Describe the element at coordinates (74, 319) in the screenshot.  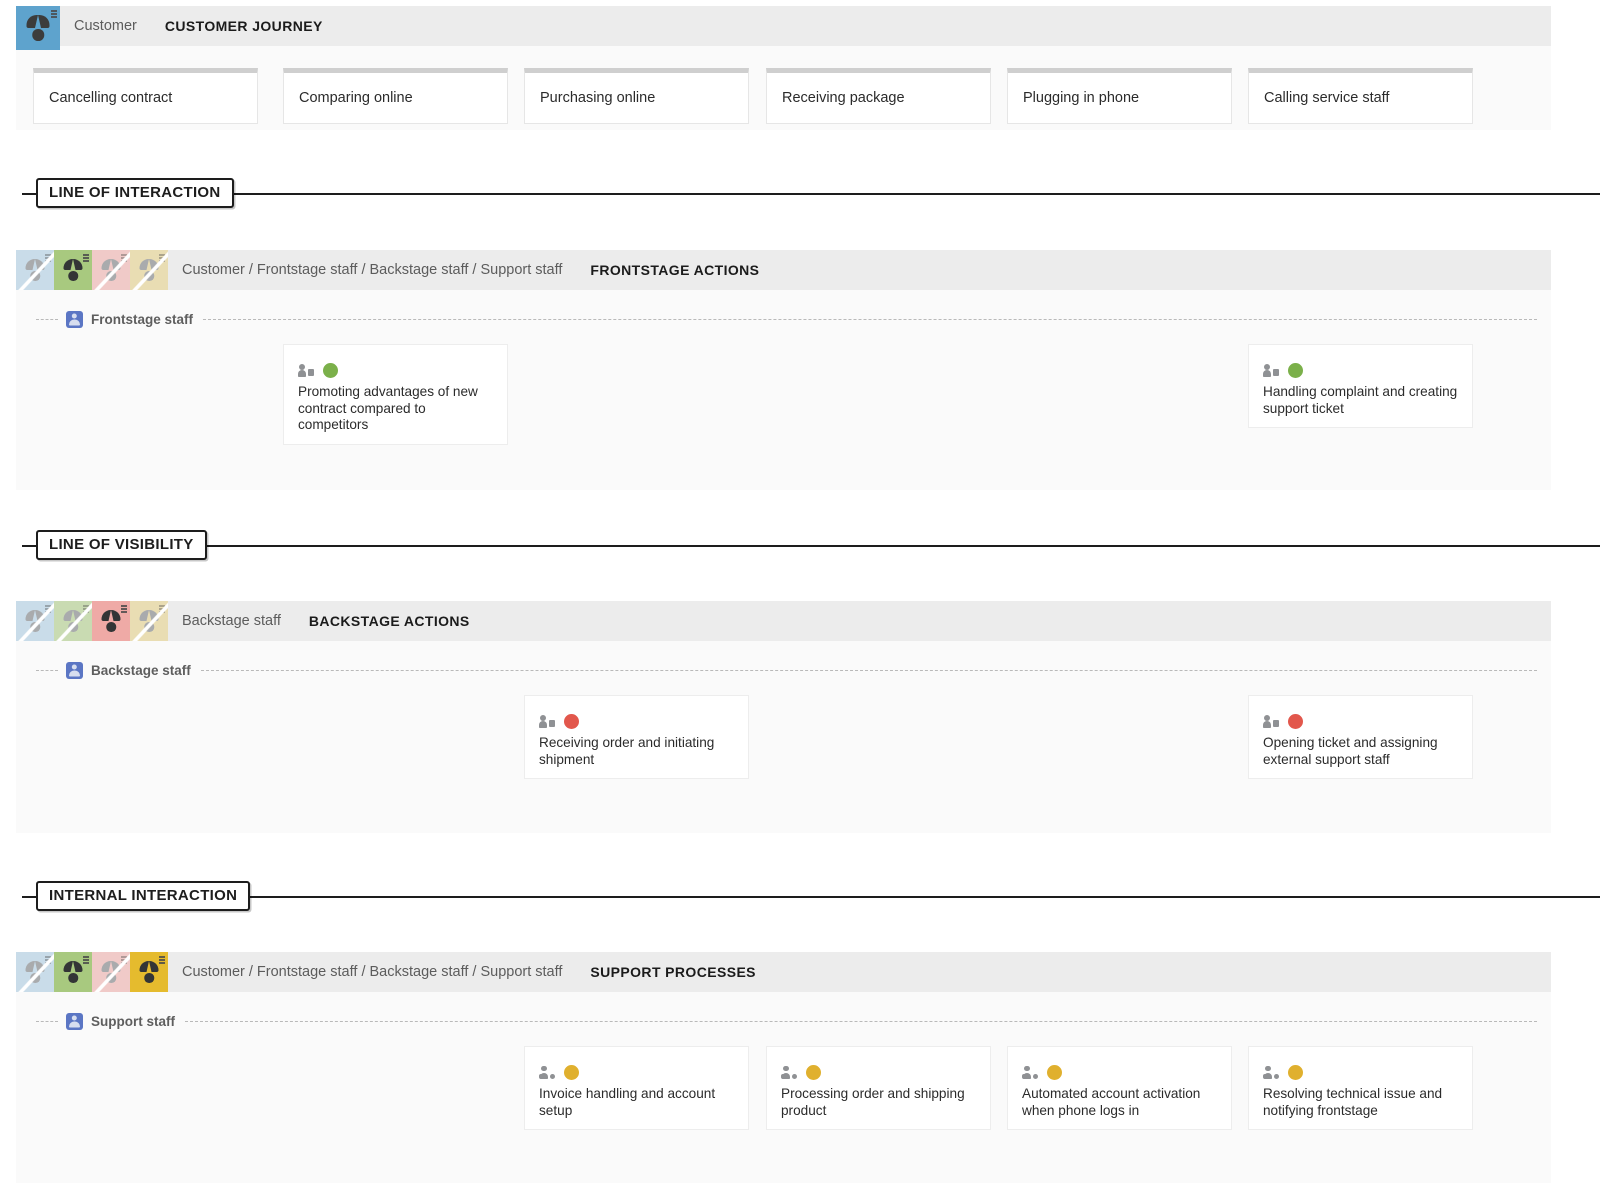
I see `frontstage-lane-icon` at that location.